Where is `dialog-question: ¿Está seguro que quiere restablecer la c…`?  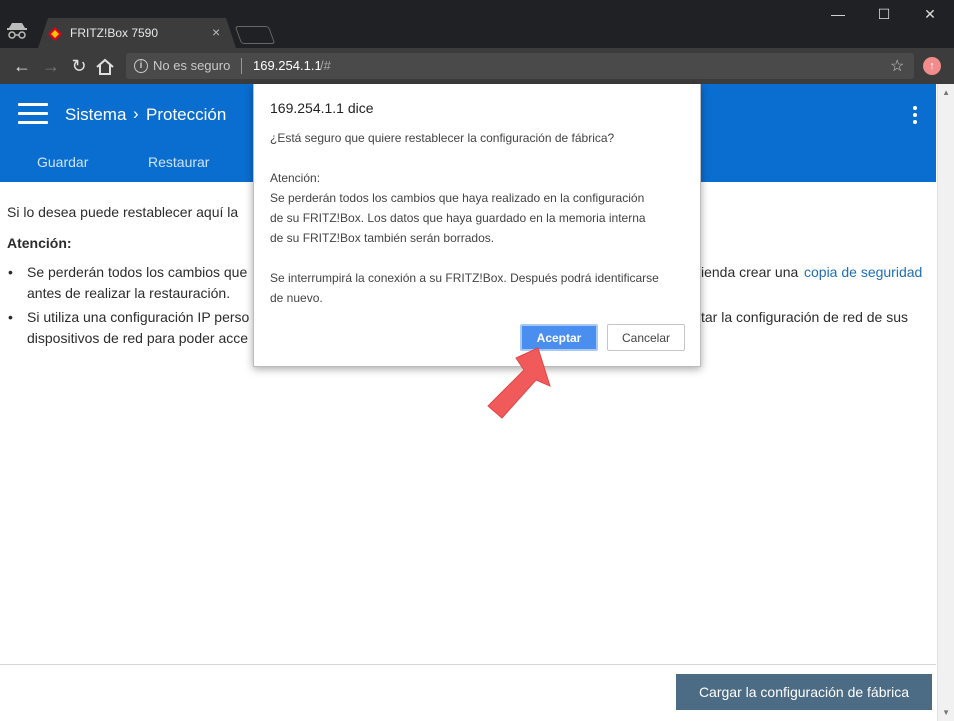 dialog-question: ¿Está seguro que quiere restablecer la c… is located at coordinates (442, 138).